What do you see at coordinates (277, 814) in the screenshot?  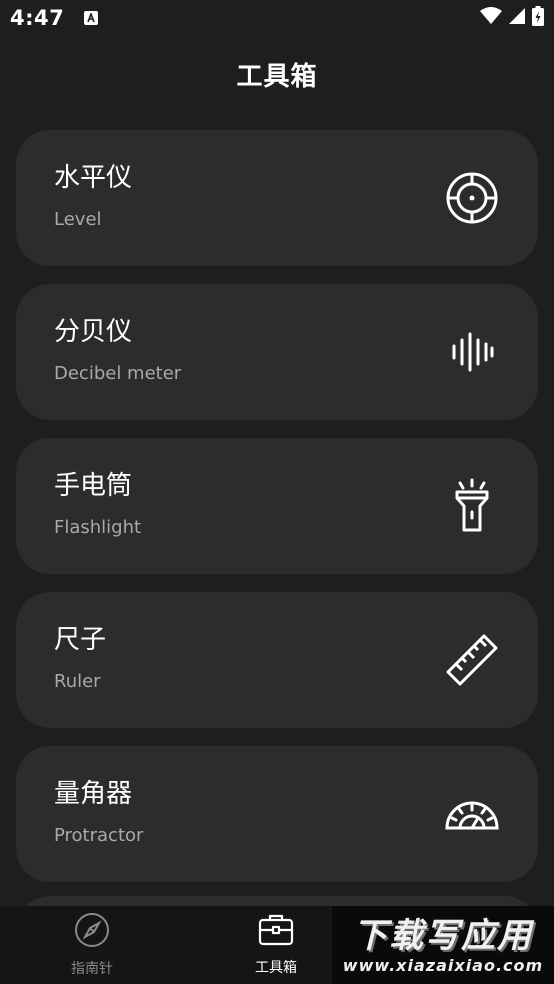 I see `tool-card-protractor: 量角器 Protractor` at bounding box center [277, 814].